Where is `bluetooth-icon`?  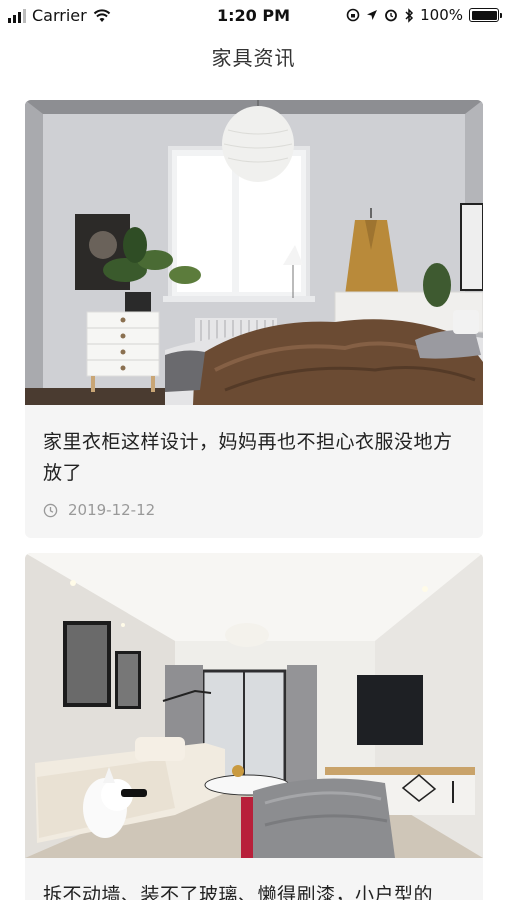
bluetooth-icon is located at coordinates (409, 15).